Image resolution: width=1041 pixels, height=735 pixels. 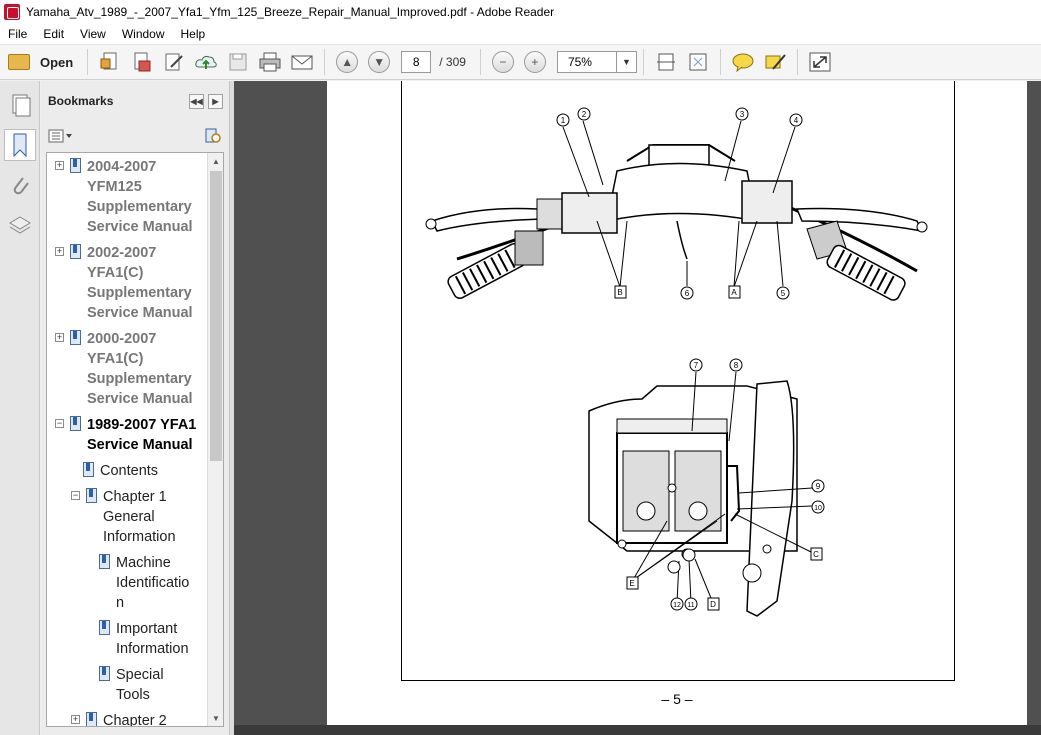 I want to click on bookmark-item: Special Tools, so click(x=131, y=685).